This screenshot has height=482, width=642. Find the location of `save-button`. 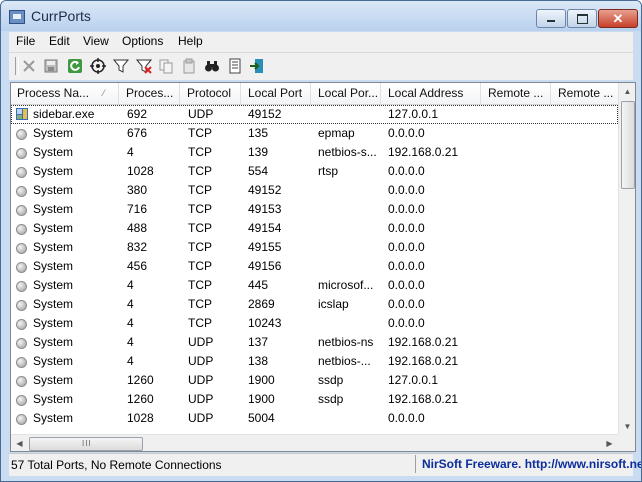

save-button is located at coordinates (51, 66).